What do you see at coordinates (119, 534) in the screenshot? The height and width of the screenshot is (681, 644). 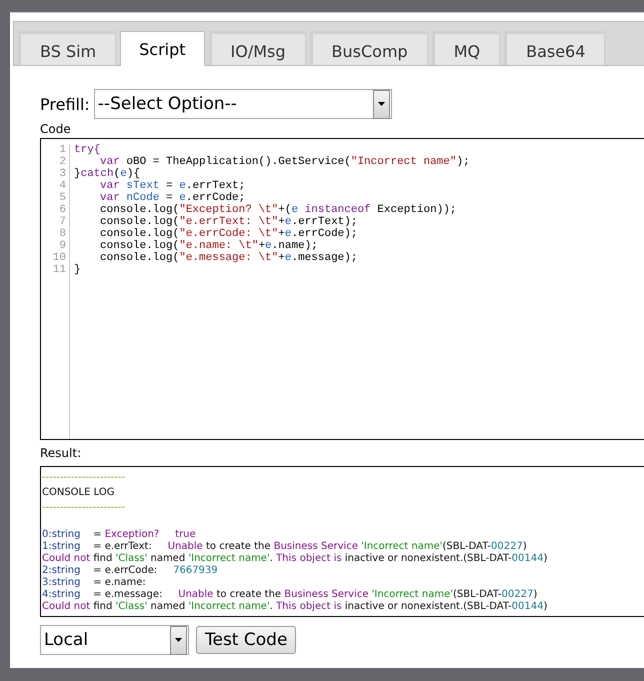 I see `log-line: 0:string = Exception? true` at bounding box center [119, 534].